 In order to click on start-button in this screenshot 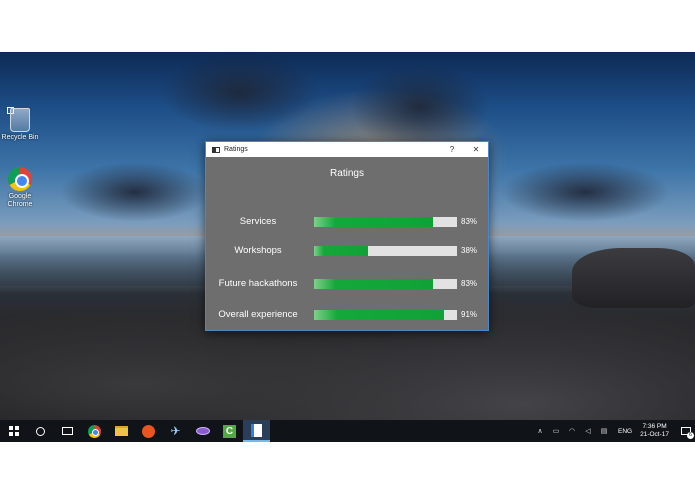, I will do `click(13, 431)`.